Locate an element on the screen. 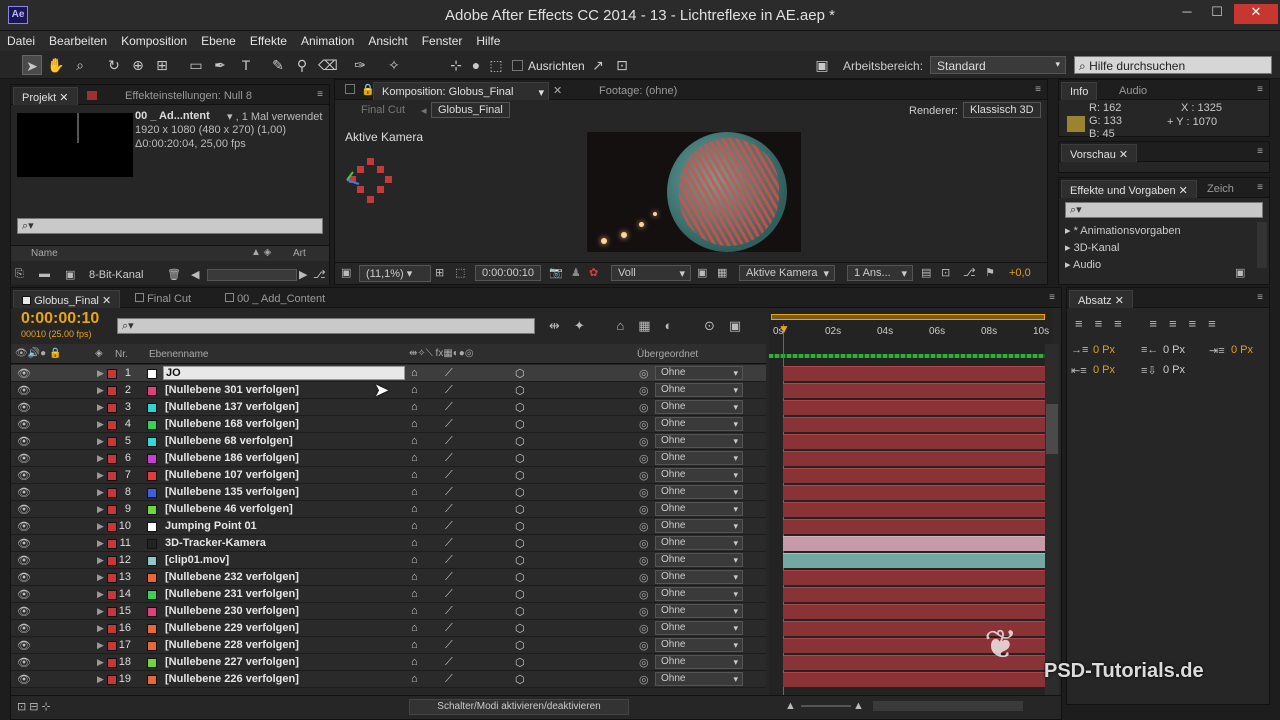 The width and height of the screenshot is (1280, 720). sort-icon: ▲ ◈ is located at coordinates (261, 252).